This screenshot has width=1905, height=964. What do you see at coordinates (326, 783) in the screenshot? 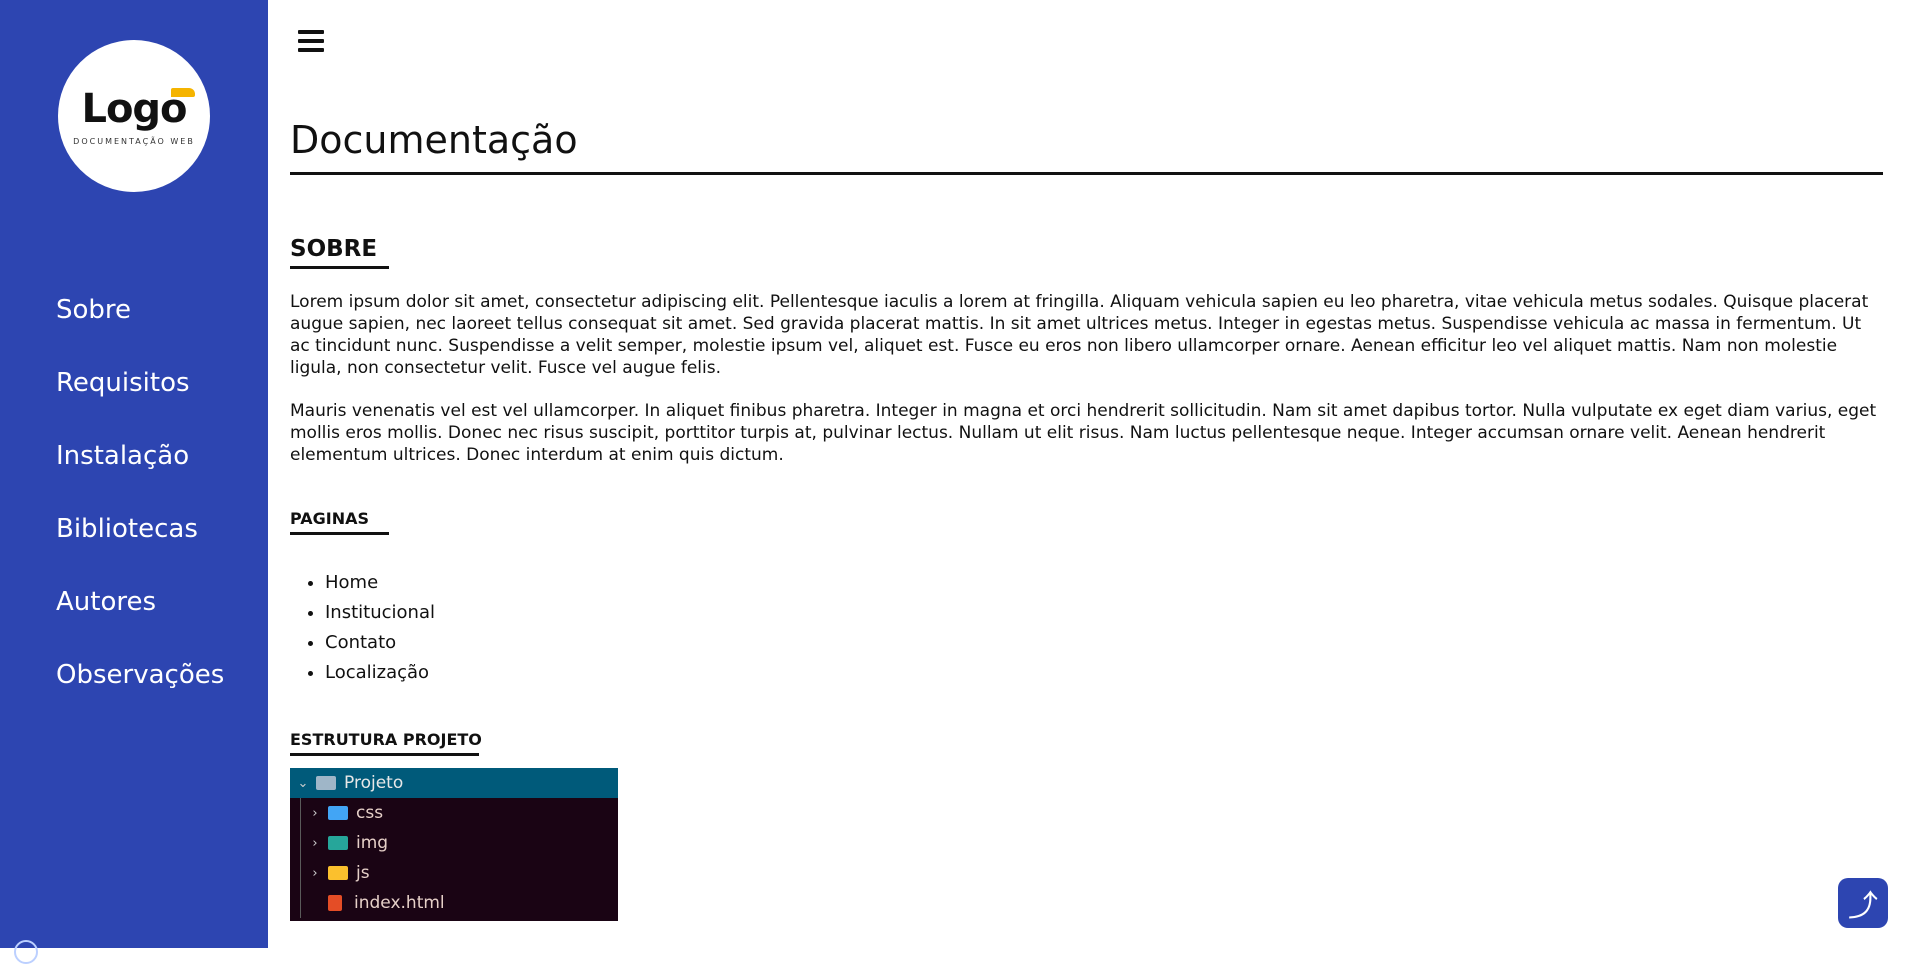
I see `folder-open-icon` at bounding box center [326, 783].